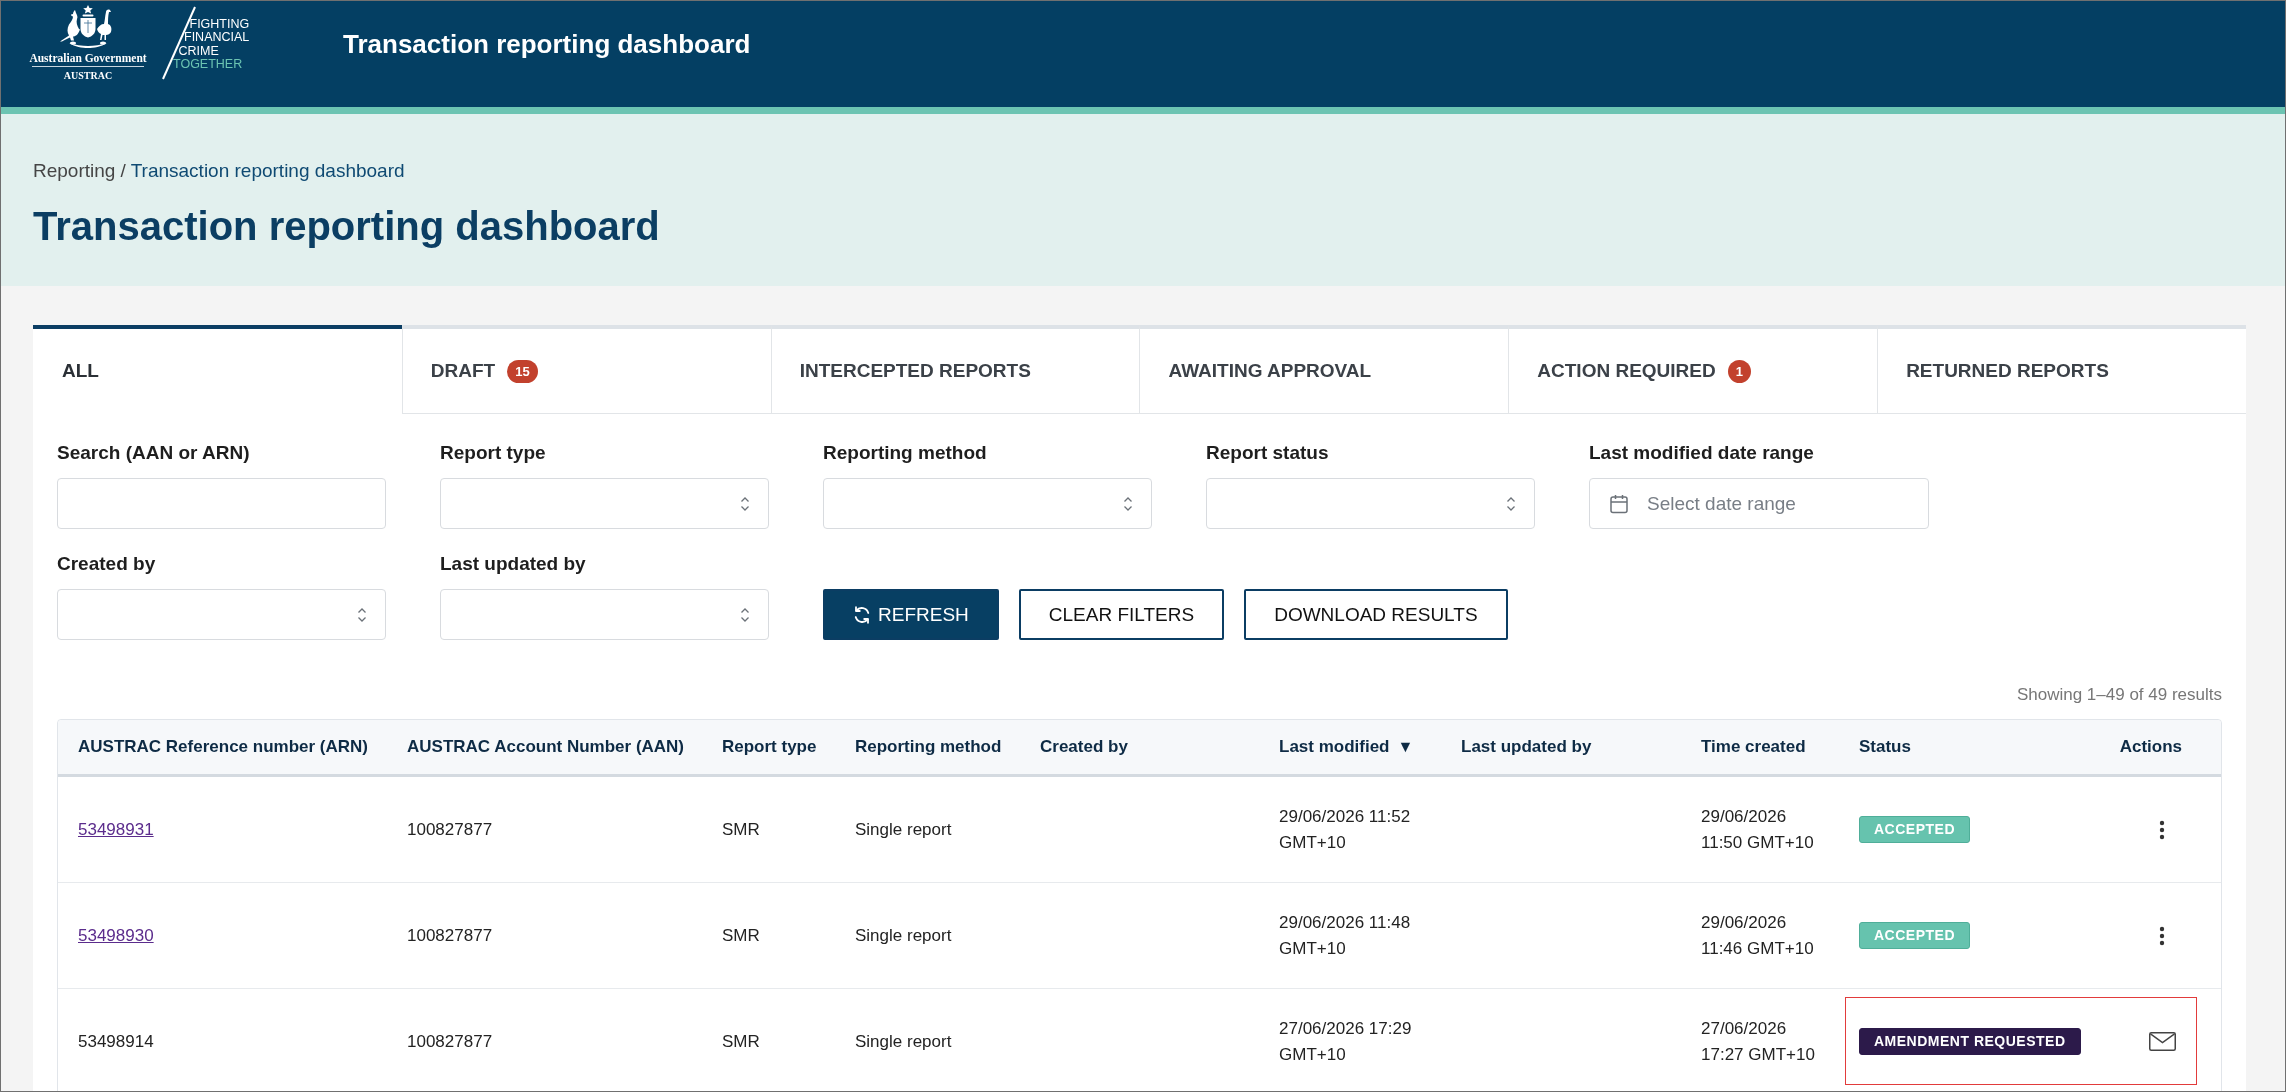 The width and height of the screenshot is (2286, 1092). I want to click on reference-number: 53498914, so click(116, 1041).